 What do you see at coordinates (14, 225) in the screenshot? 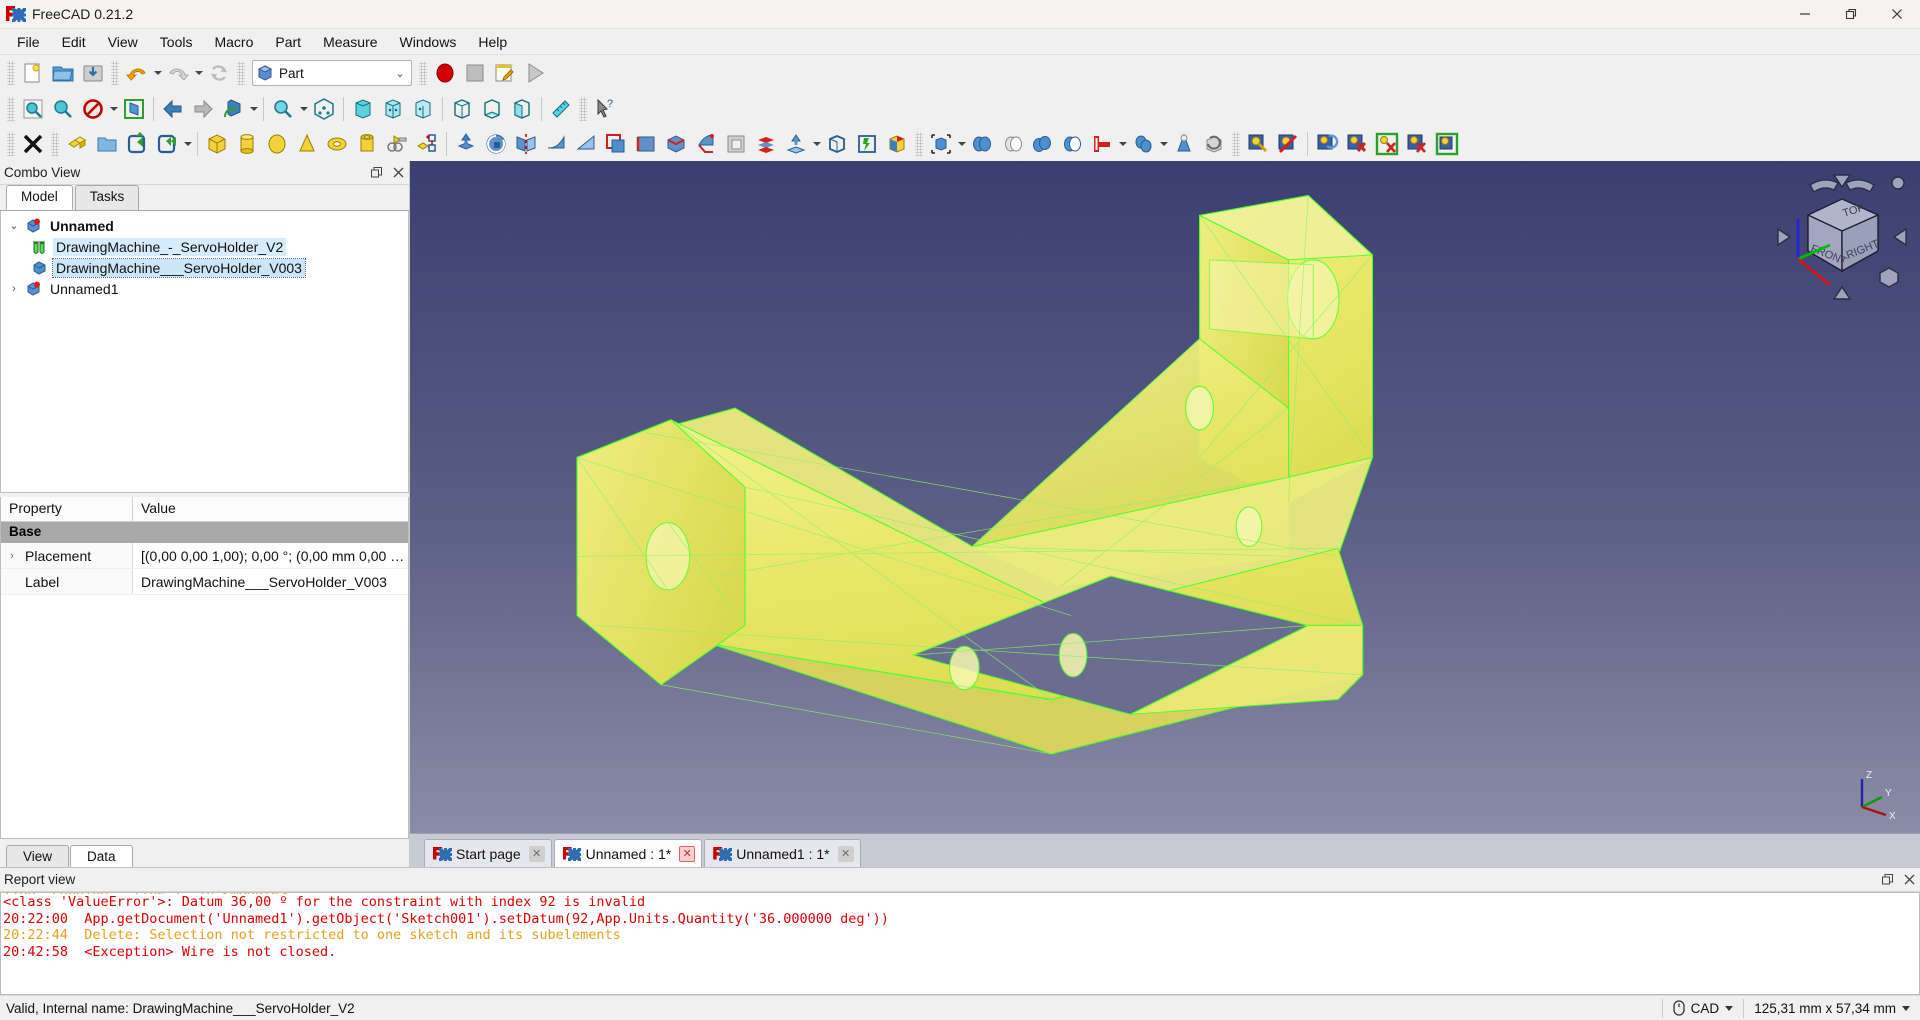
I see `chevron-down-icon: ⌄` at bounding box center [14, 225].